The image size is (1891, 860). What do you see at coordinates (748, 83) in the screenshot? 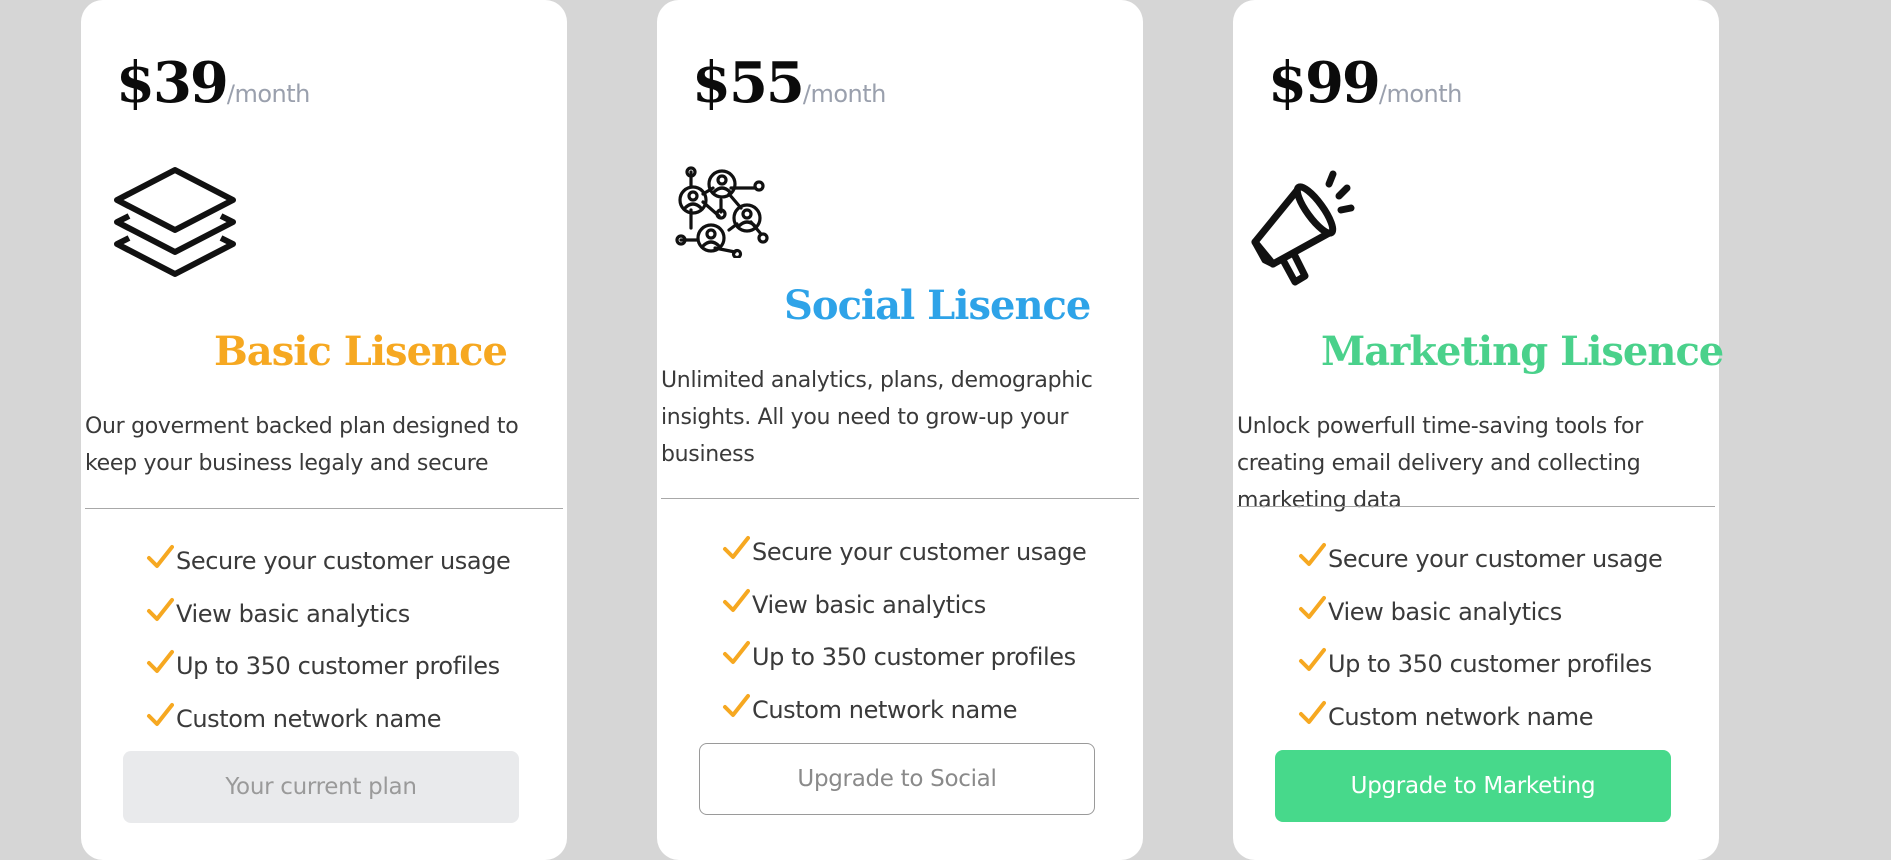
I see `price-amount: $55` at bounding box center [748, 83].